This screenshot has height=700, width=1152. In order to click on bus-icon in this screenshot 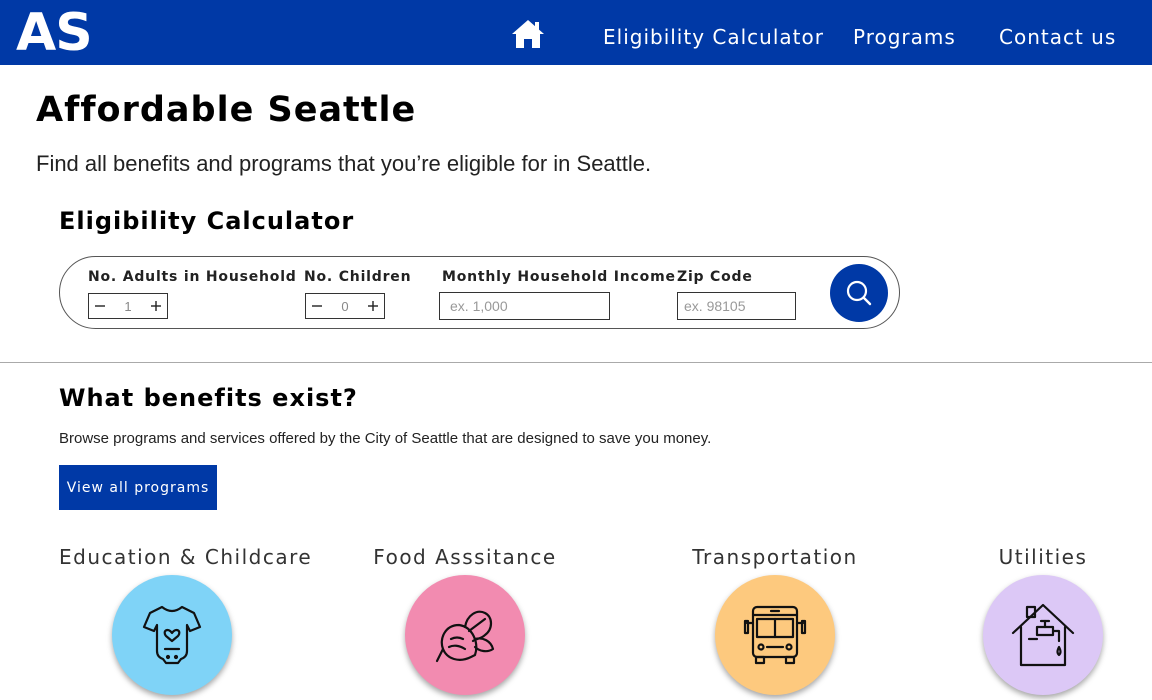, I will do `click(775, 635)`.